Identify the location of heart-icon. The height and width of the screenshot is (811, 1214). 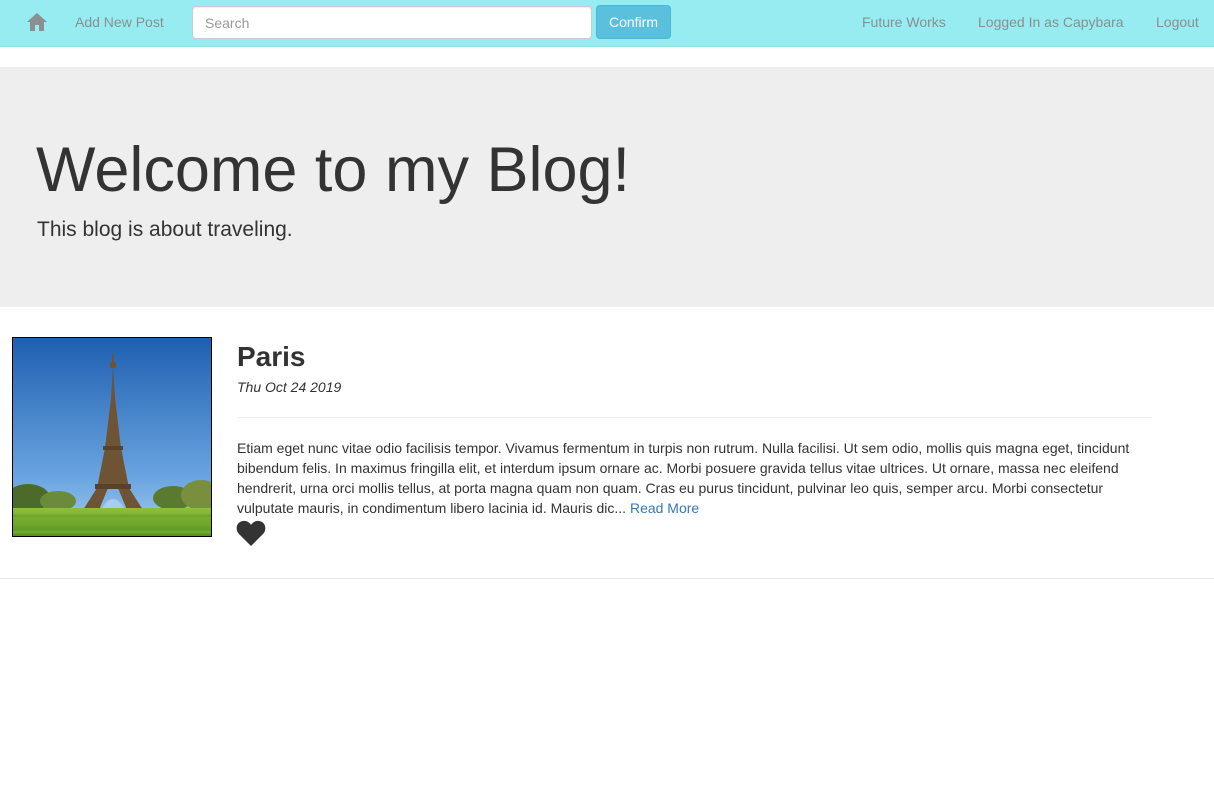
(251, 533).